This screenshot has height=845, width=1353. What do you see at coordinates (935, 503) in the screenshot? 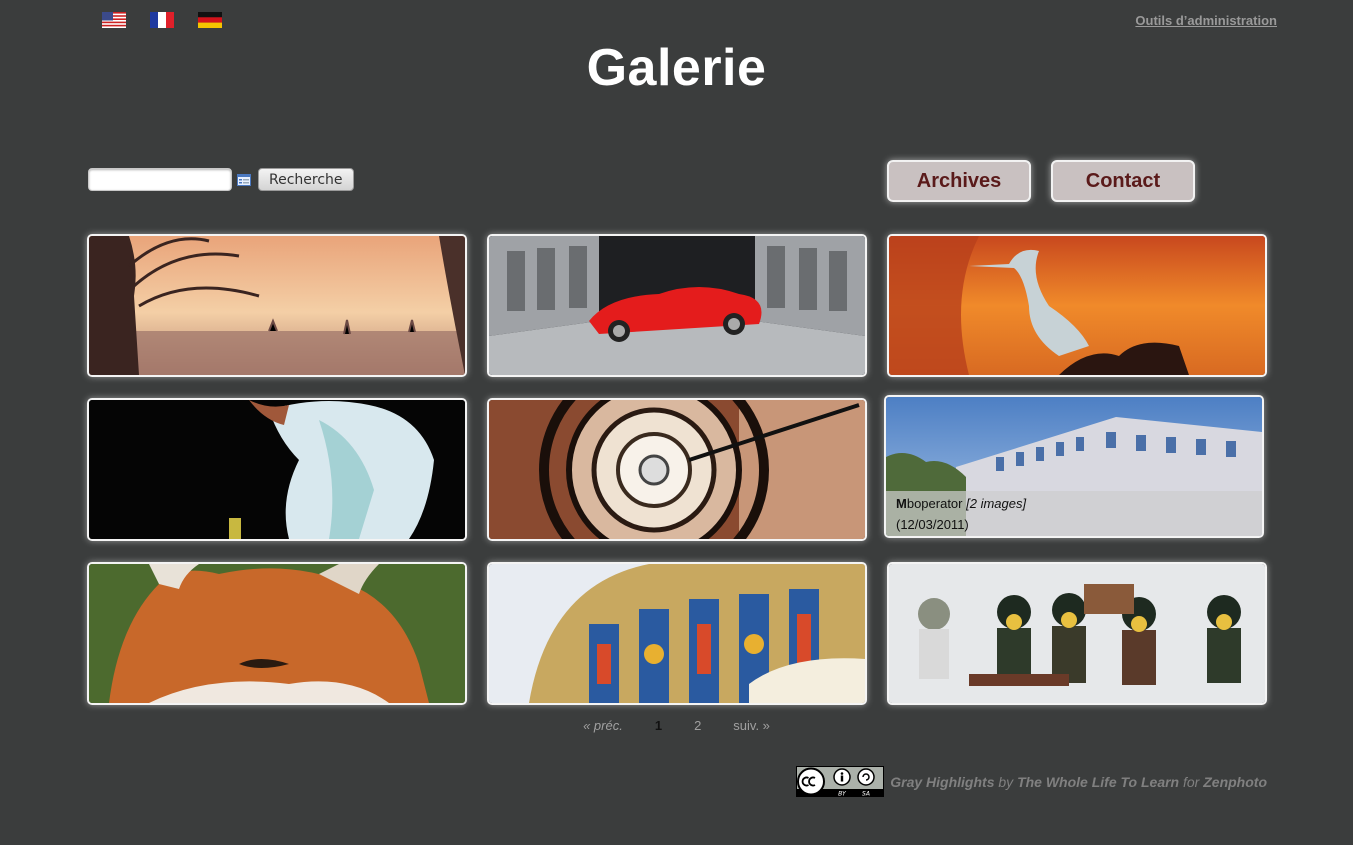
I see `album-title: boperator` at bounding box center [935, 503].